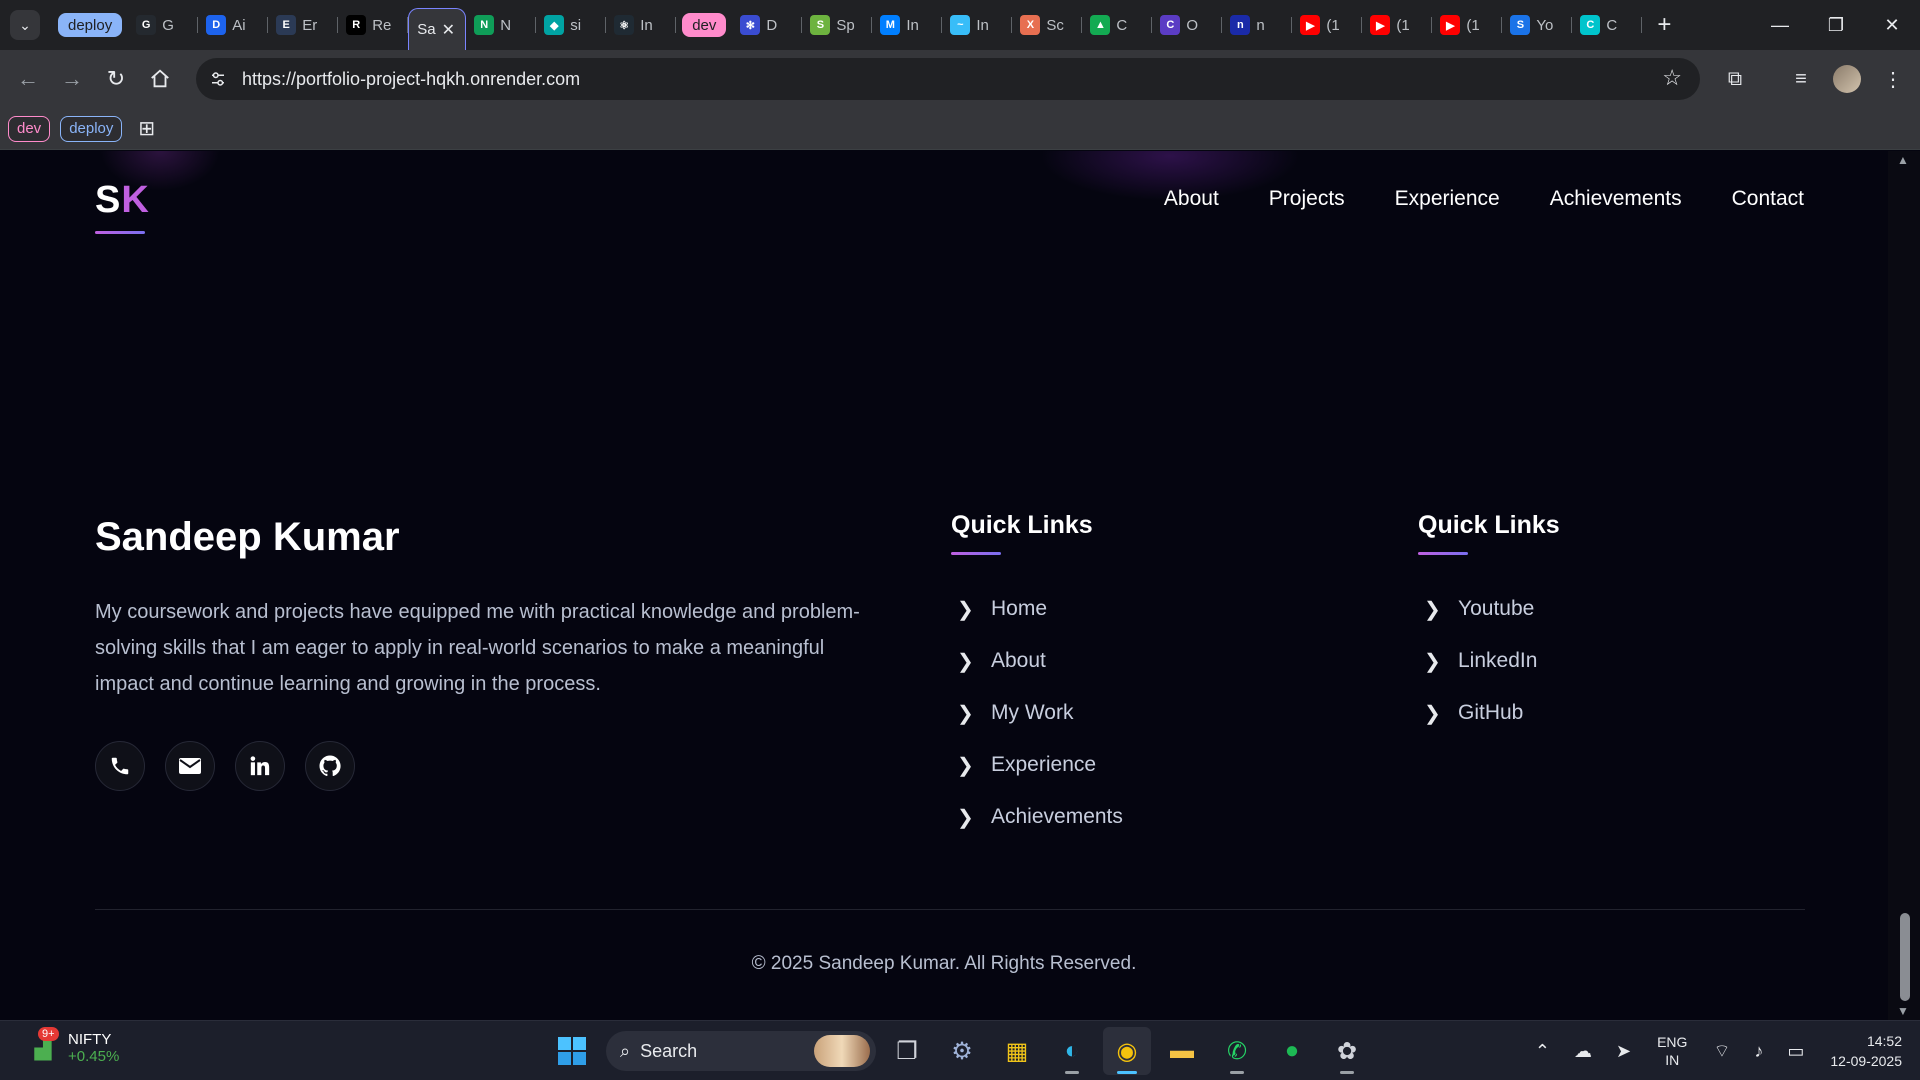  What do you see at coordinates (1489, 713) in the screenshot?
I see `footer-link-github: ❯ GitHub` at bounding box center [1489, 713].